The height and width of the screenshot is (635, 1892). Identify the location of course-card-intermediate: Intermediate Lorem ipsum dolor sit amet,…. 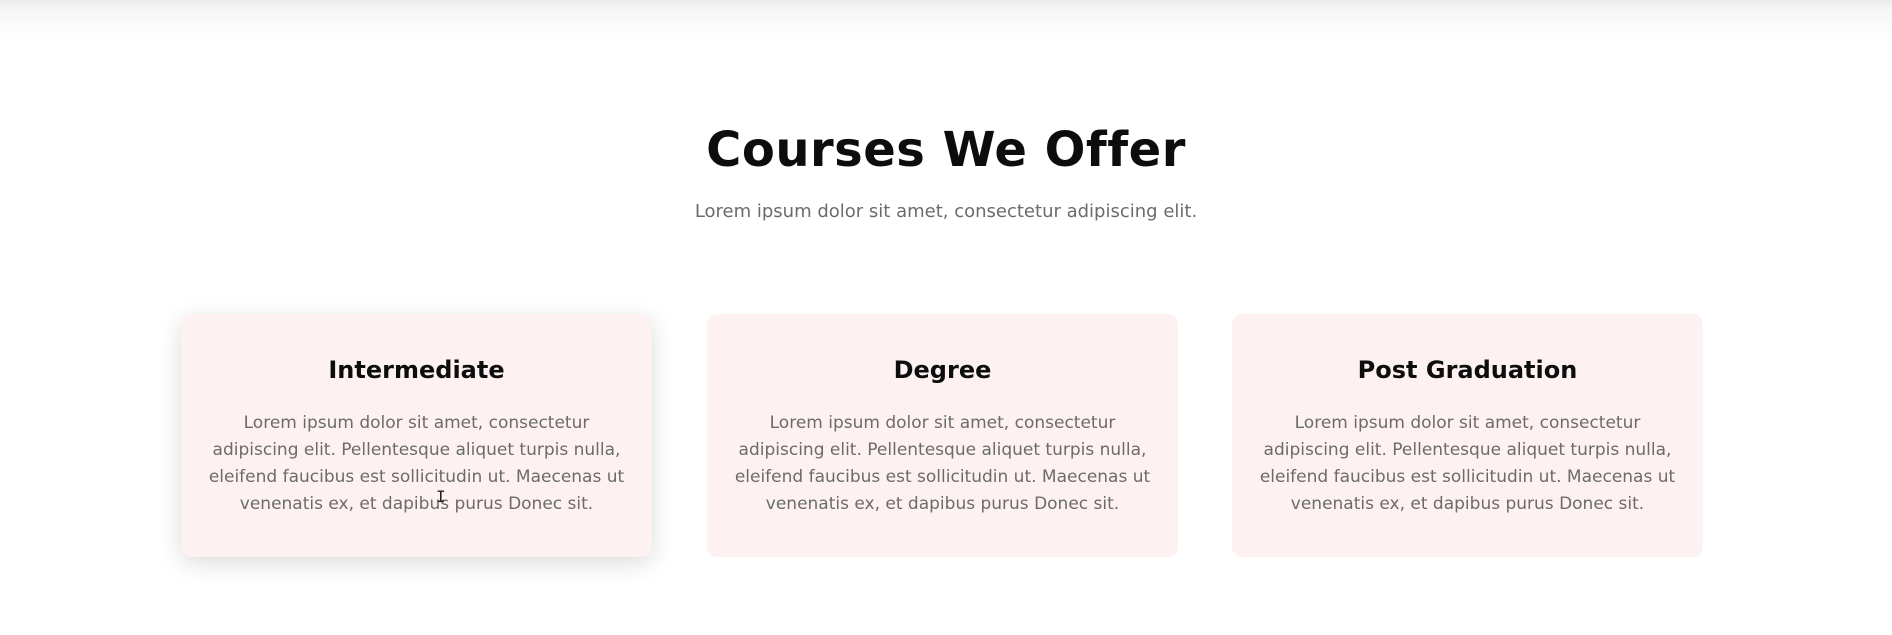
(416, 435).